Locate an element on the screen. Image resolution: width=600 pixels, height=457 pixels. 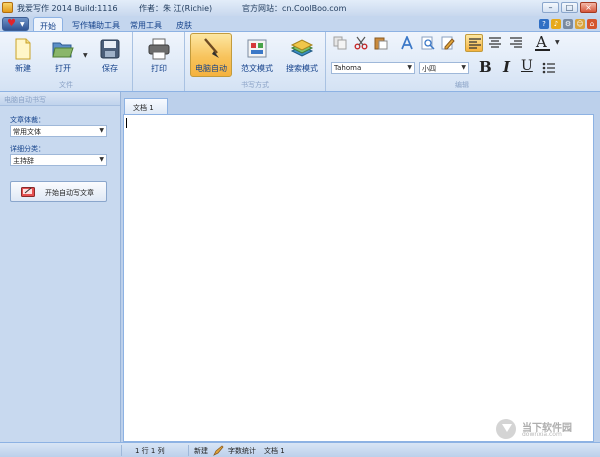
align-left-button is located at coordinates (474, 43).